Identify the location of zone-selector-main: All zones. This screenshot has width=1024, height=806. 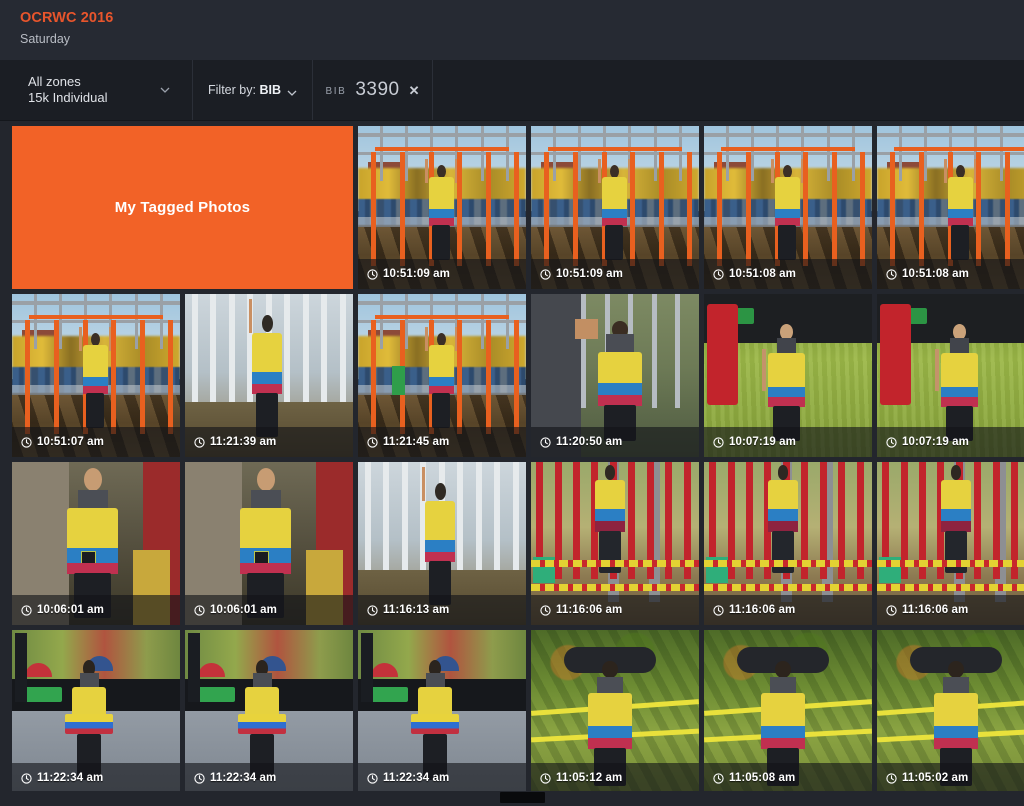
(54, 81).